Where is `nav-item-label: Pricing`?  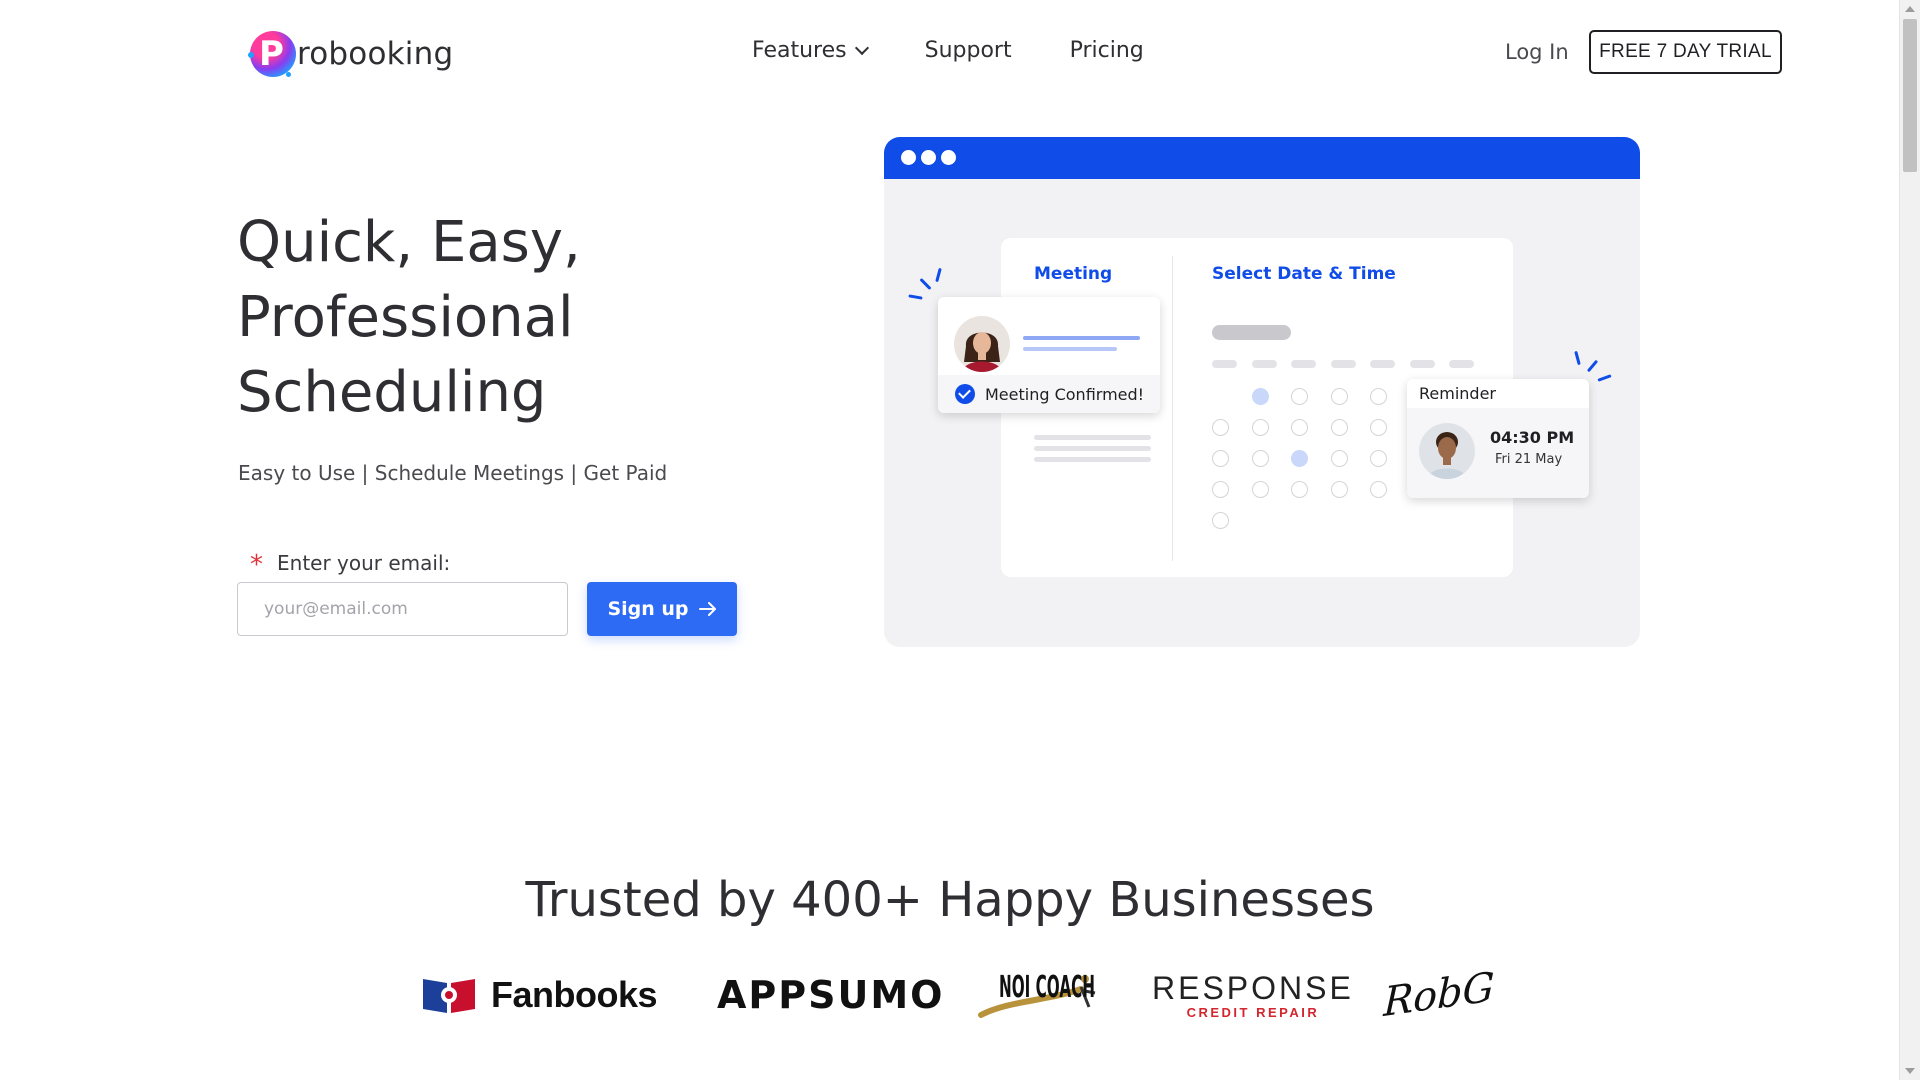
nav-item-label: Pricing is located at coordinates (1106, 50).